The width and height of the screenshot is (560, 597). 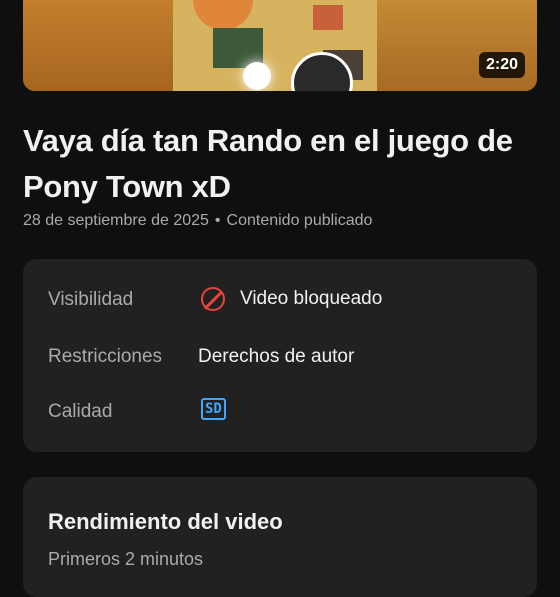 I want to click on visibility-label: Visibilidad, so click(x=91, y=299).